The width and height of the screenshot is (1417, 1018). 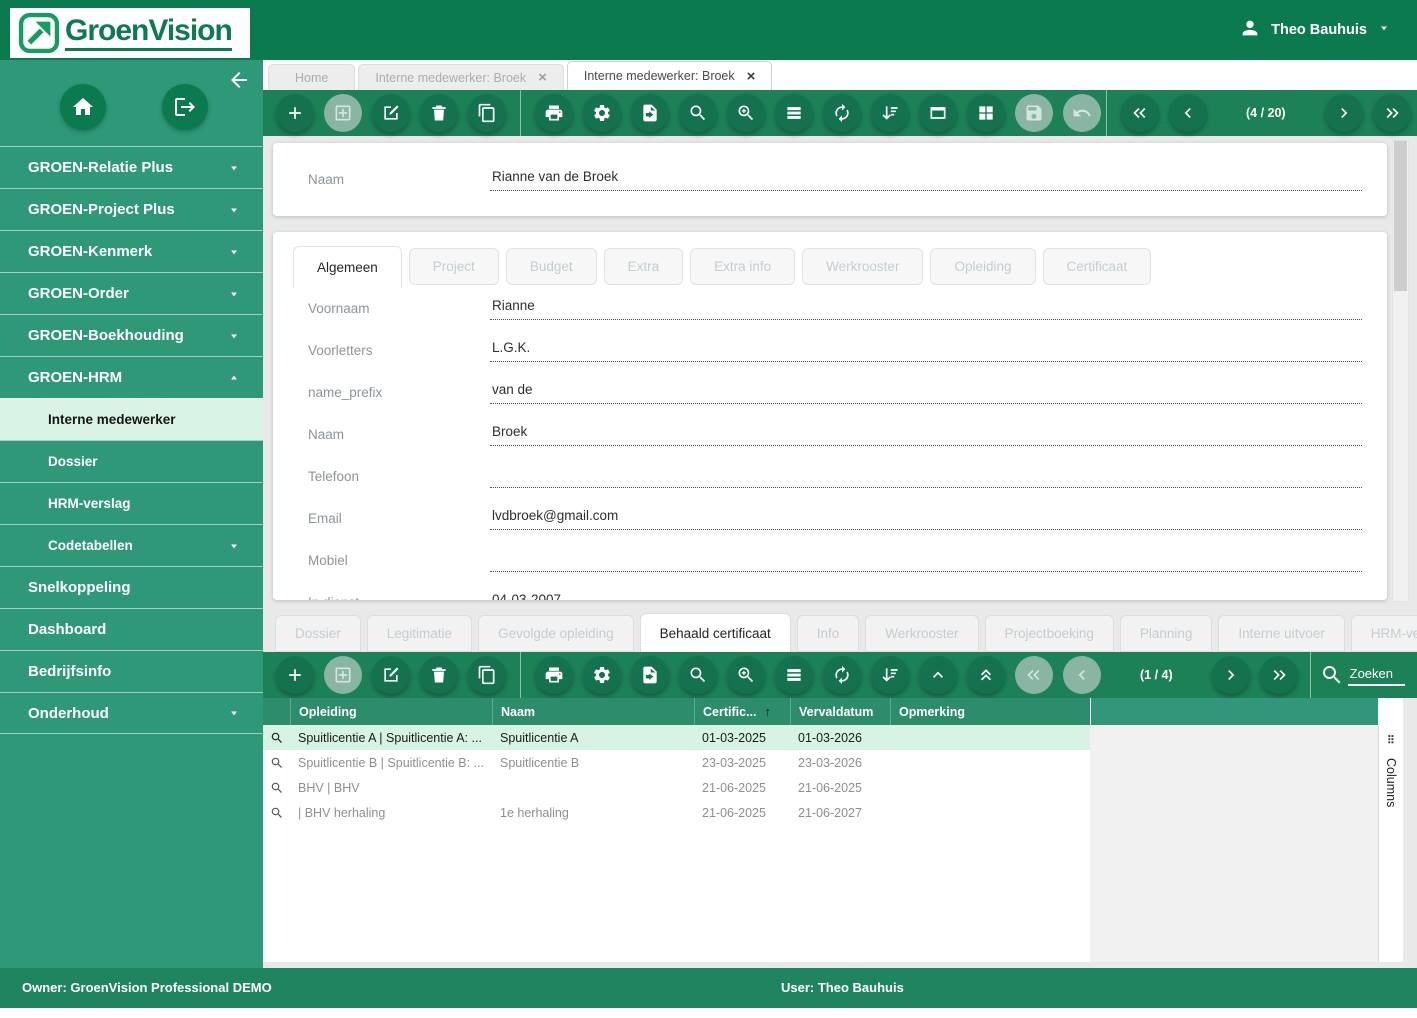 What do you see at coordinates (1140, 113) in the screenshot?
I see `first-record-button` at bounding box center [1140, 113].